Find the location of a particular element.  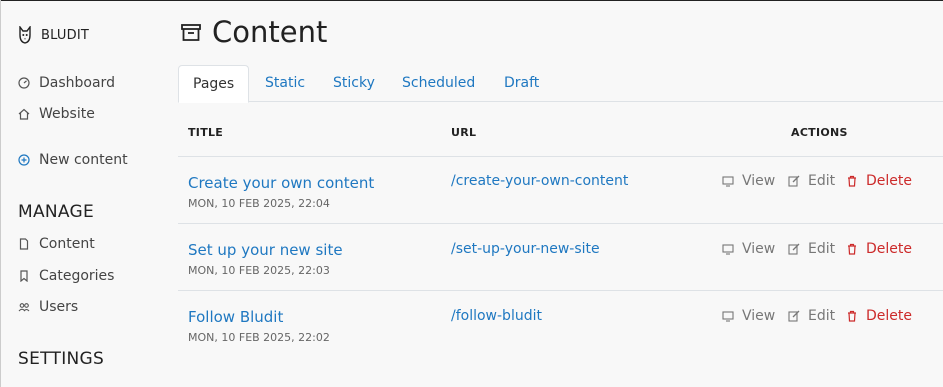

section-title-settings: SETTINGS is located at coordinates (61, 359).